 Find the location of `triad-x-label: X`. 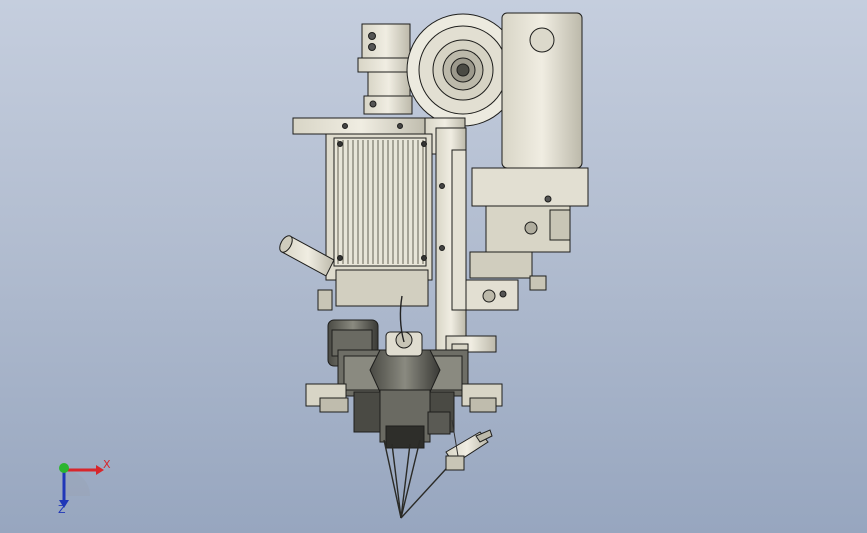

triad-x-label: X is located at coordinates (107, 464).